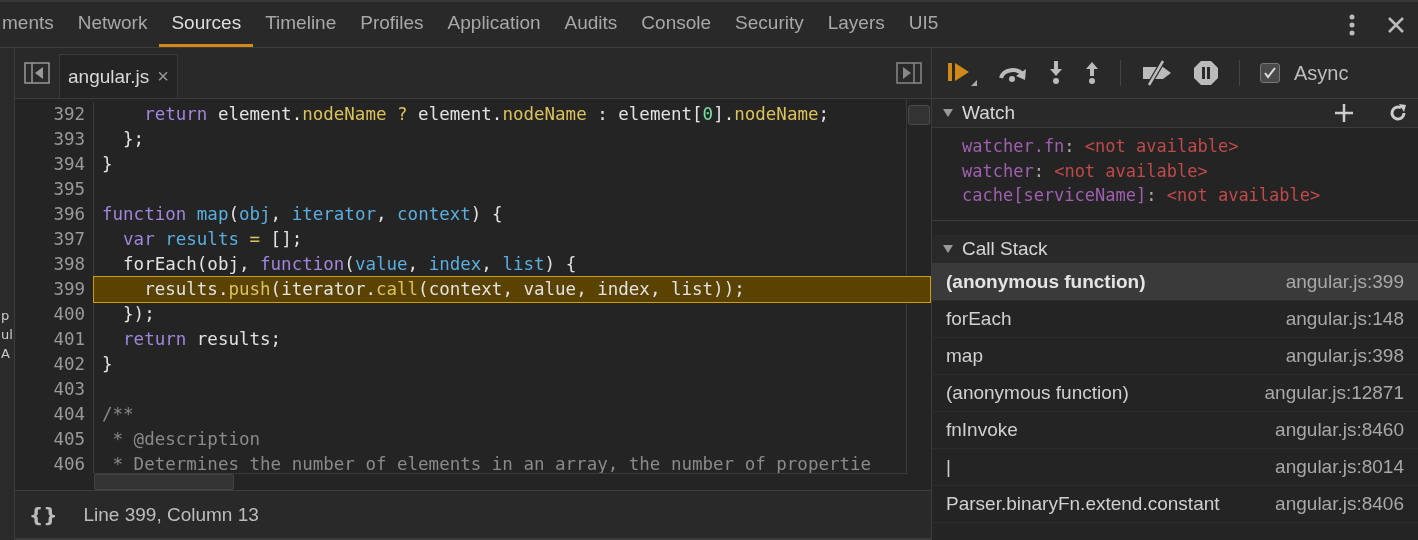  I want to click on panel-tab: ments, so click(33, 24).